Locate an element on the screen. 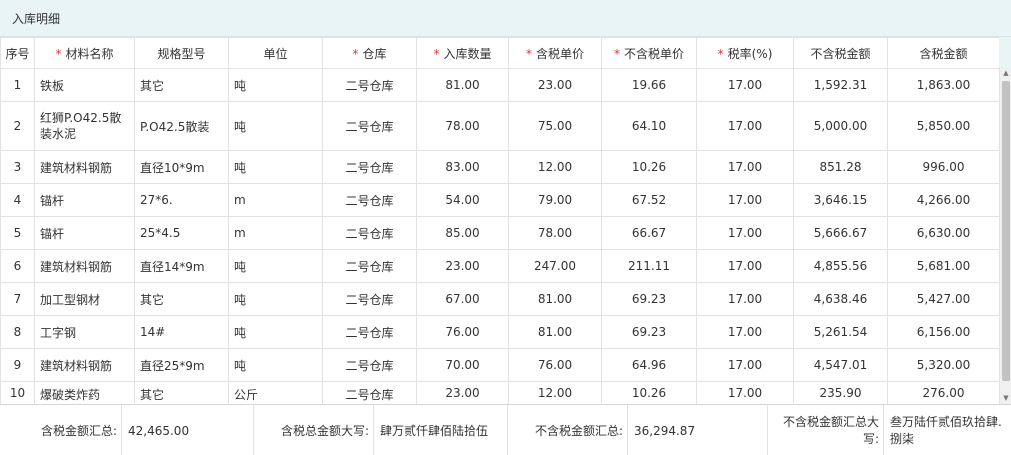 Image resolution: width=1011 pixels, height=455 pixels. amount-tax-cell: 5,427.00 is located at coordinates (943, 299).